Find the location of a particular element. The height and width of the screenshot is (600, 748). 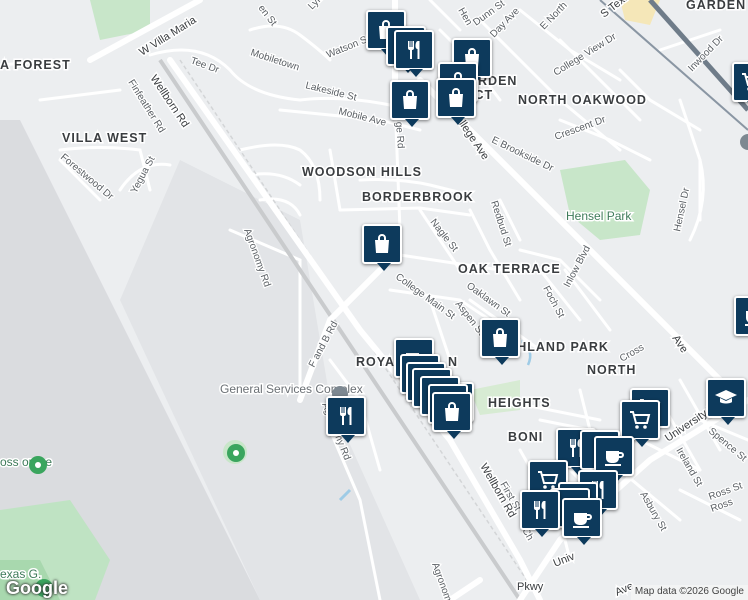

label-woodson-hills: WOODSON HILLS is located at coordinates (362, 172).